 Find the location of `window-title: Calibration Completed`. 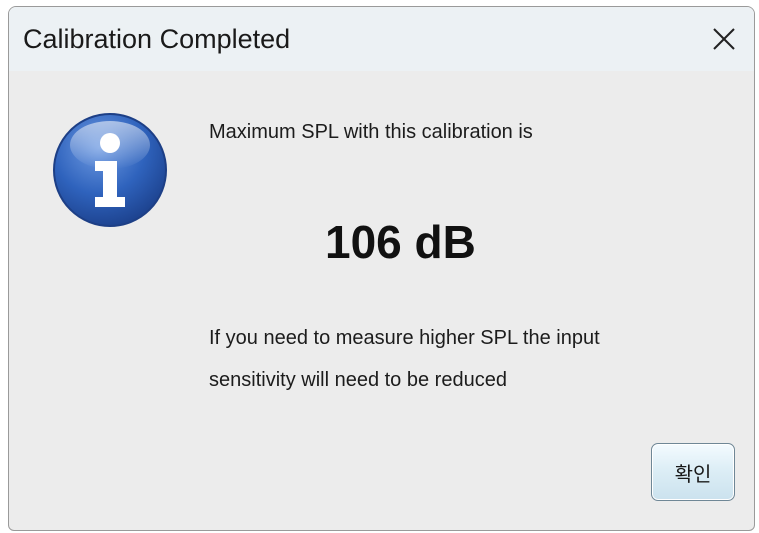

window-title: Calibration Completed is located at coordinates (157, 39).